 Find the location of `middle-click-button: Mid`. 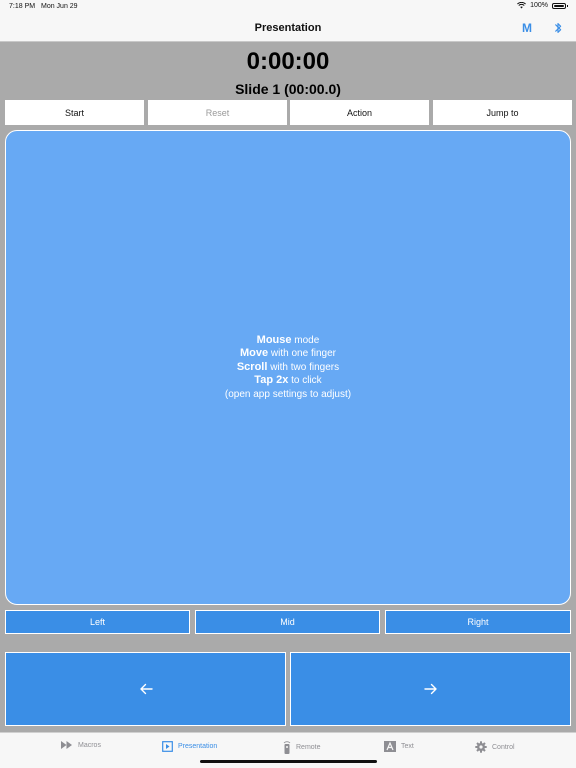

middle-click-button: Mid is located at coordinates (287, 622).